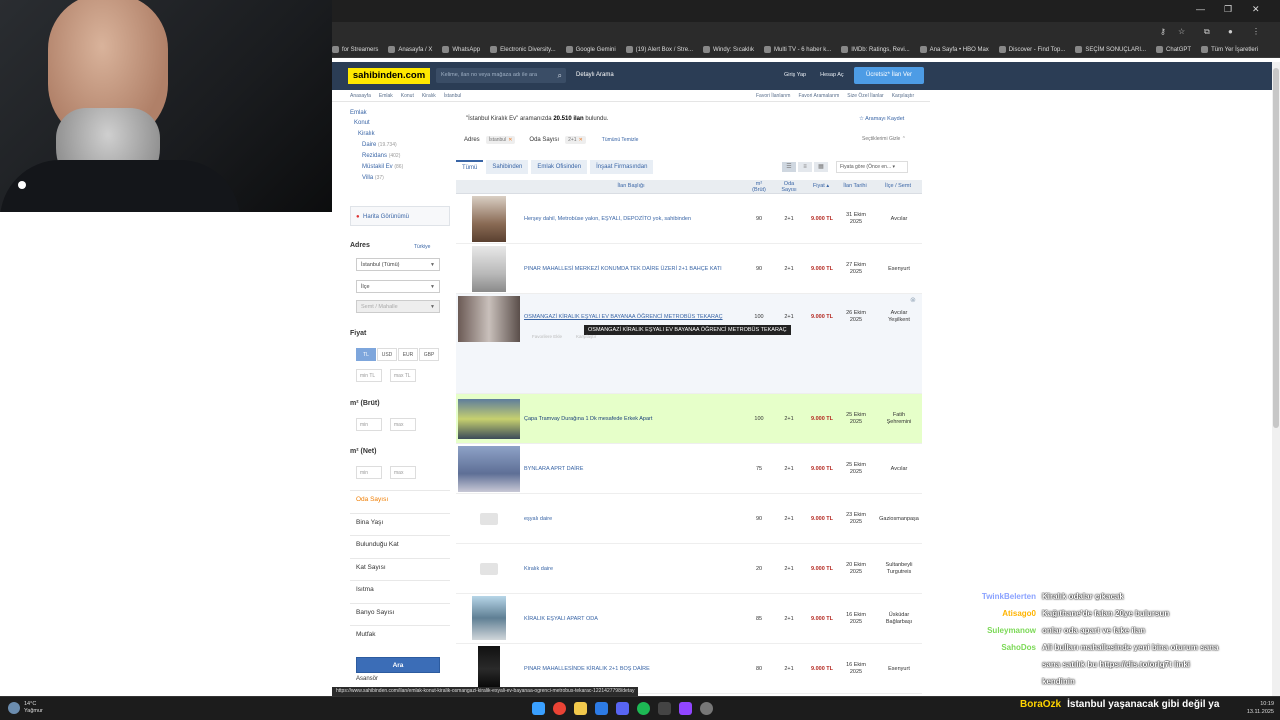  What do you see at coordinates (538, 569) in the screenshot?
I see `listing-title: Kiralık daire` at bounding box center [538, 569].